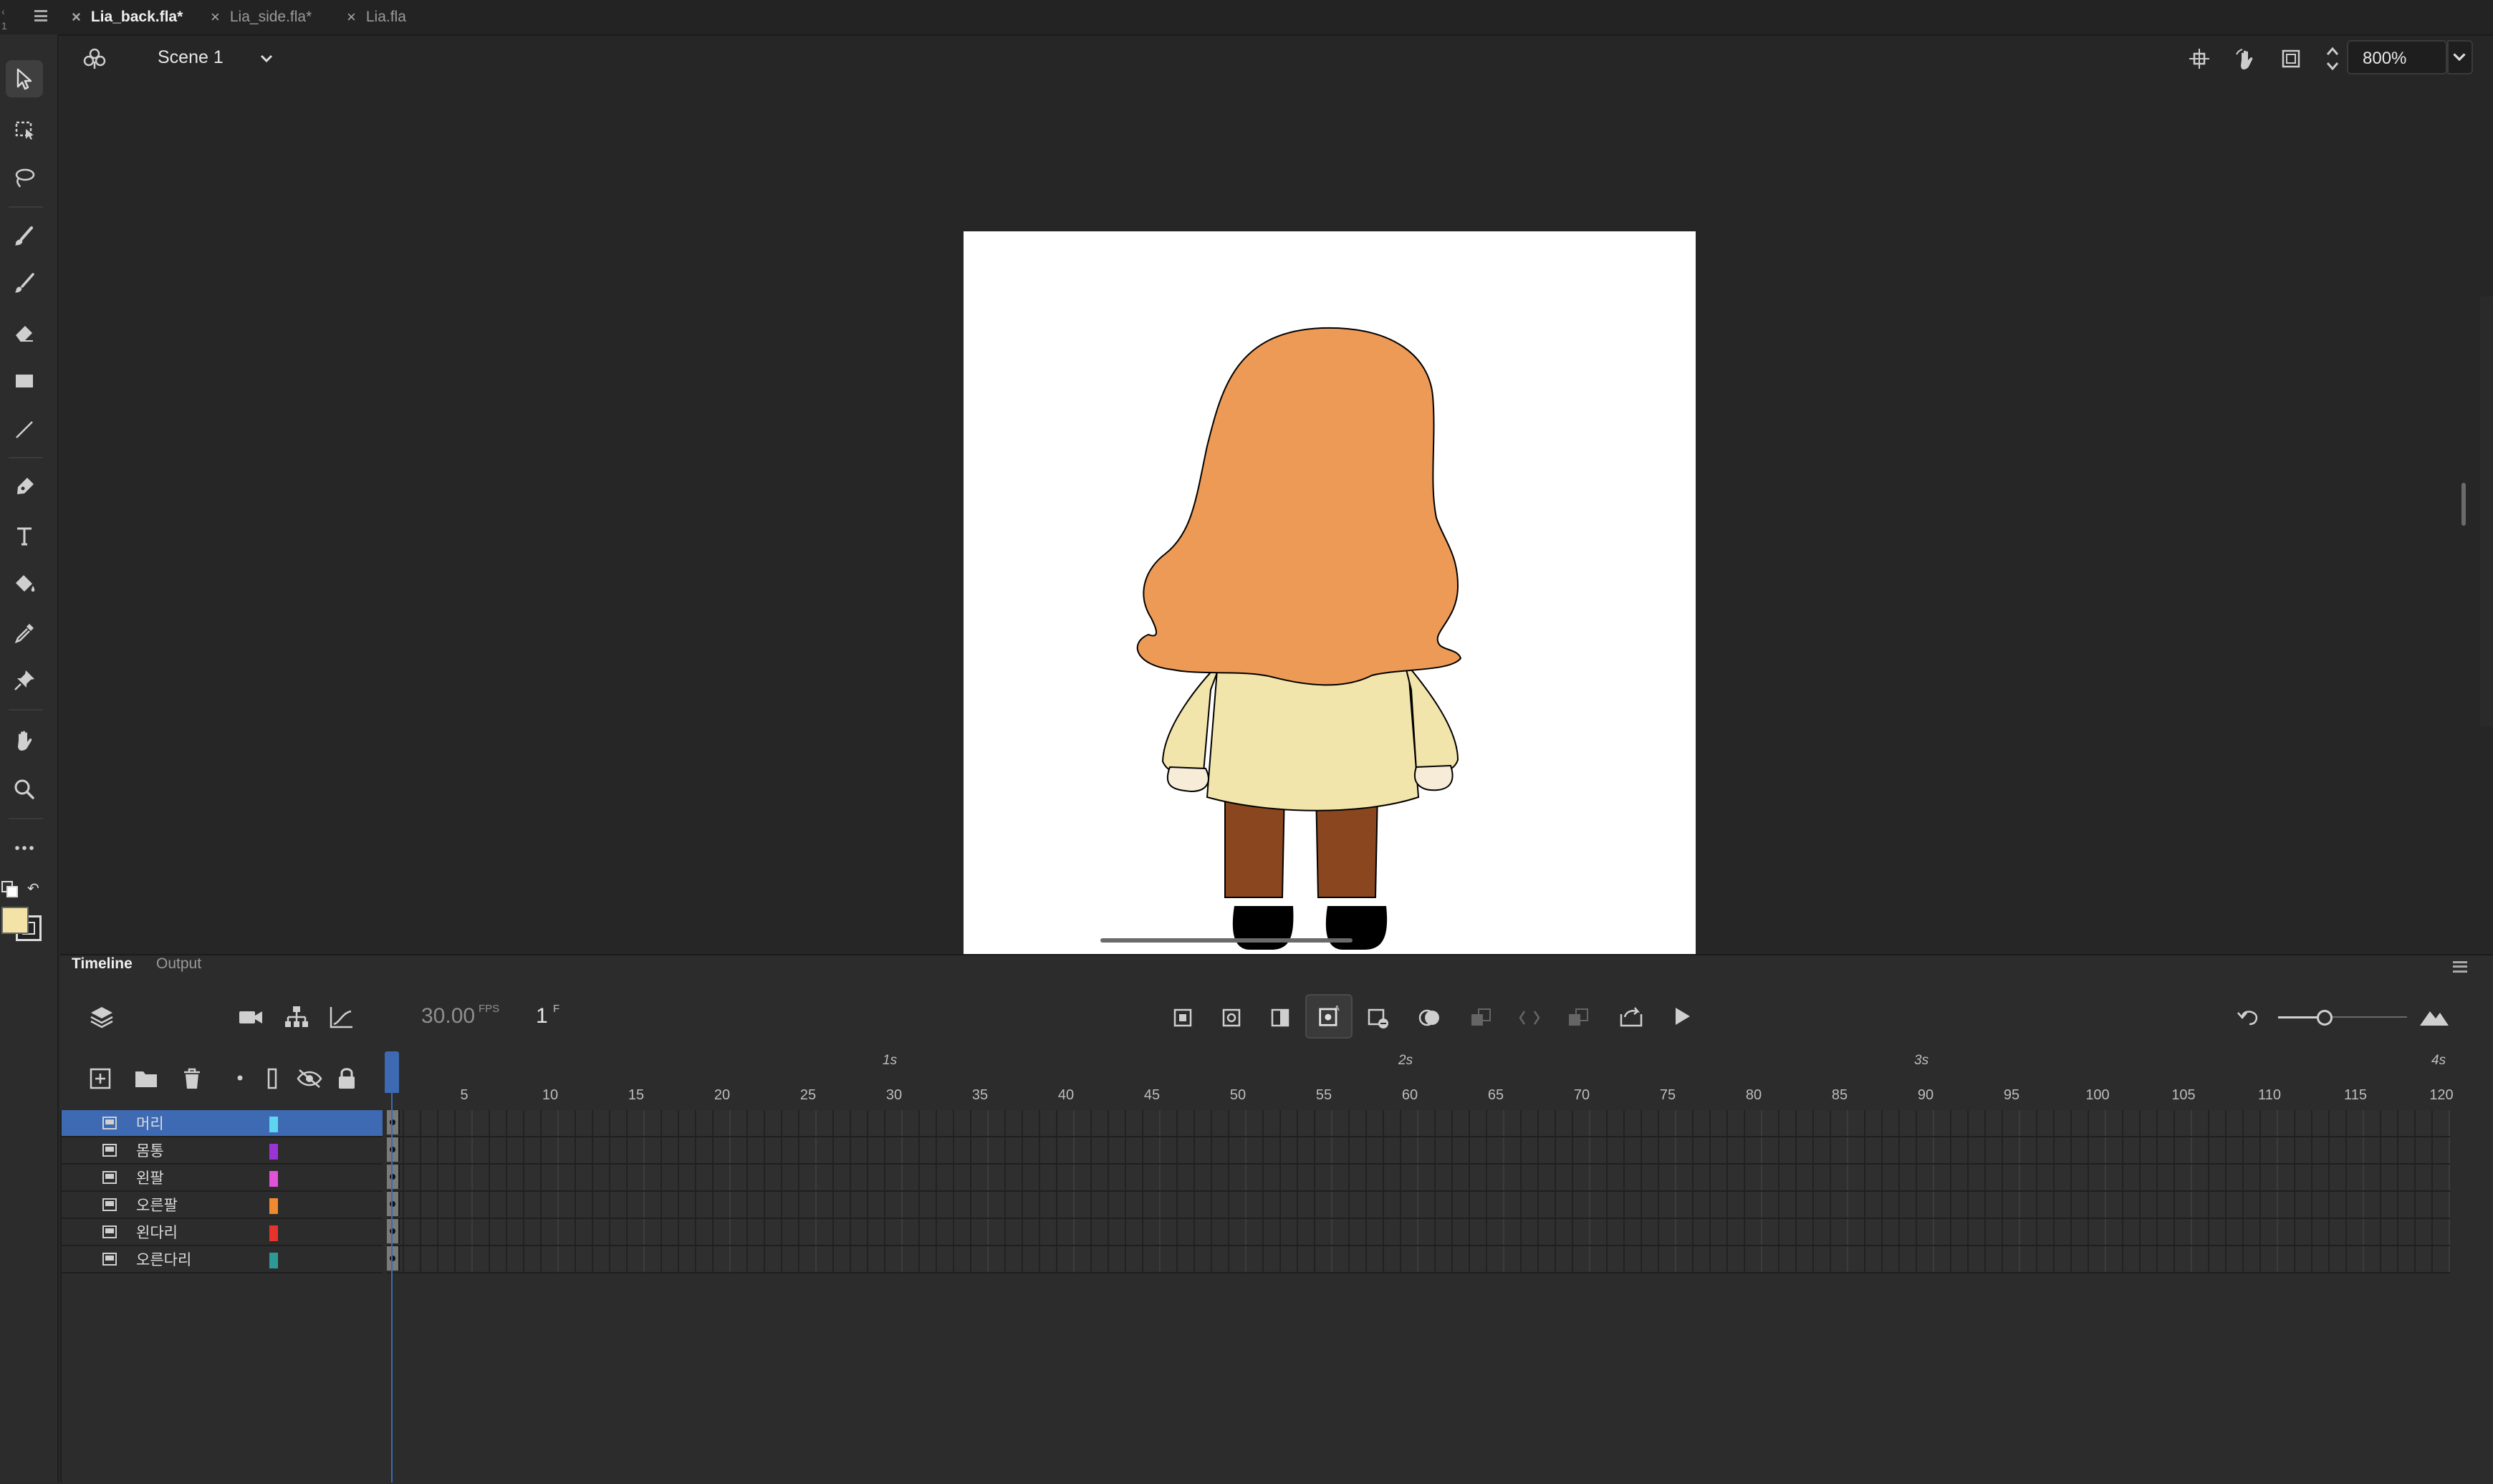 Image resolution: width=2493 pixels, height=1484 pixels. What do you see at coordinates (1632, 1017) in the screenshot?
I see `loop-icon` at bounding box center [1632, 1017].